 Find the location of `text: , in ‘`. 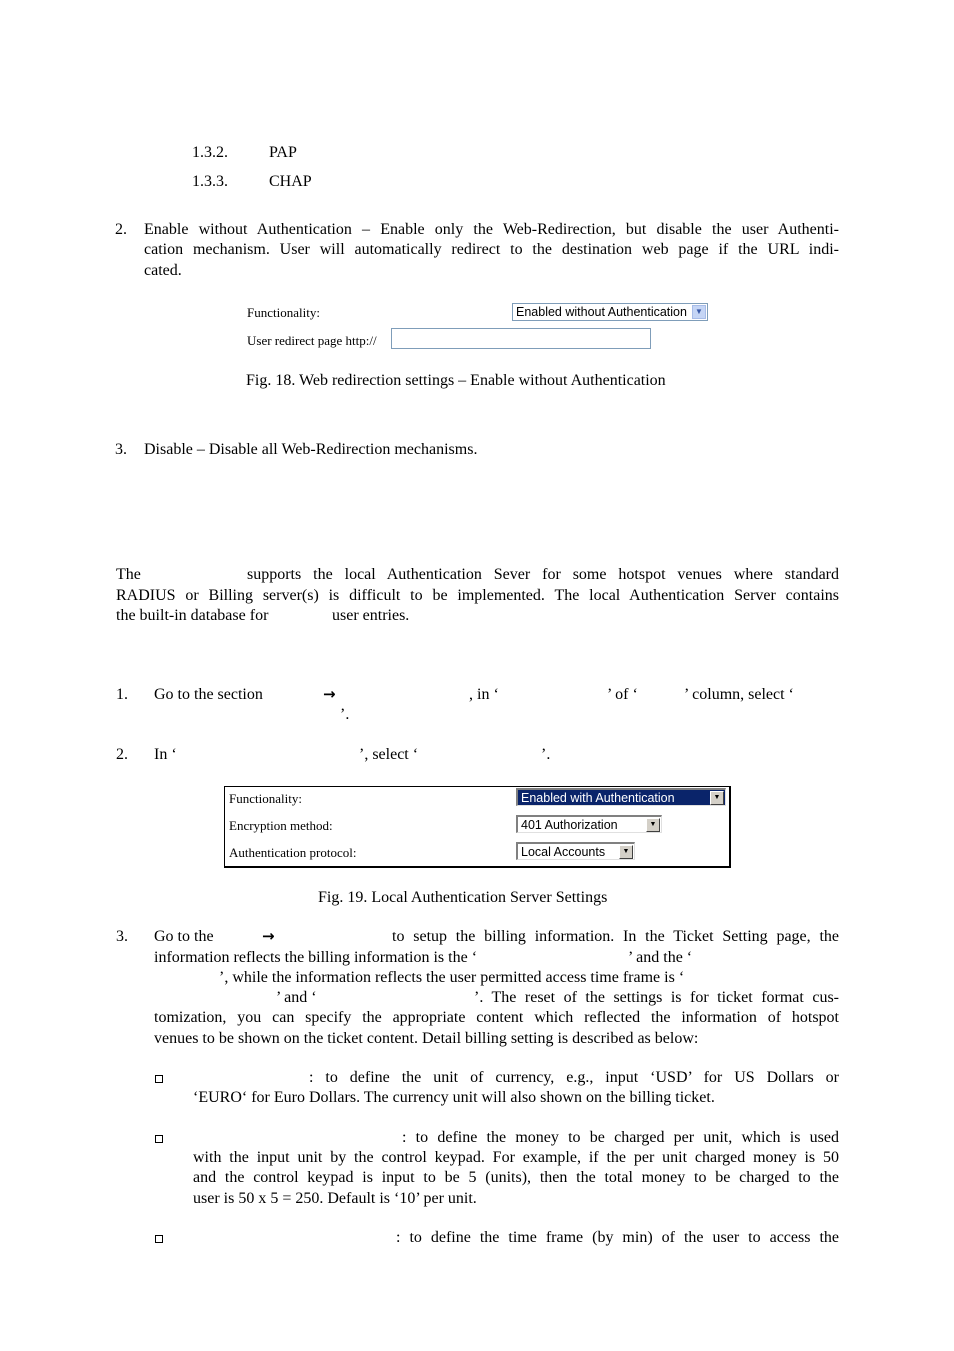

text: , in ‘ is located at coordinates (484, 694).